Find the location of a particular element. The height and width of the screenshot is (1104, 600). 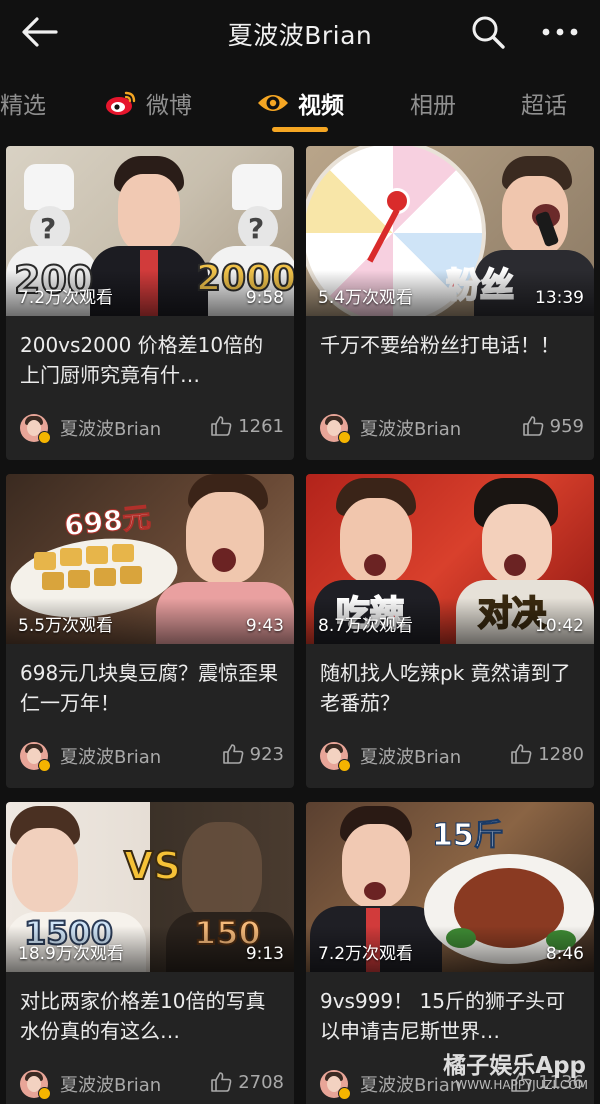

thumbnail-caption: 15斤 is located at coordinates (468, 836).